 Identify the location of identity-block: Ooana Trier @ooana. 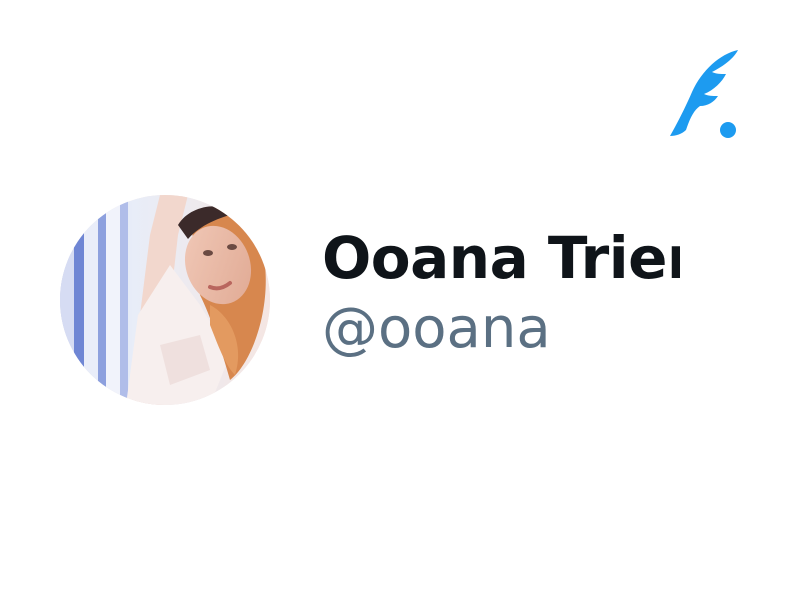
(501, 303).